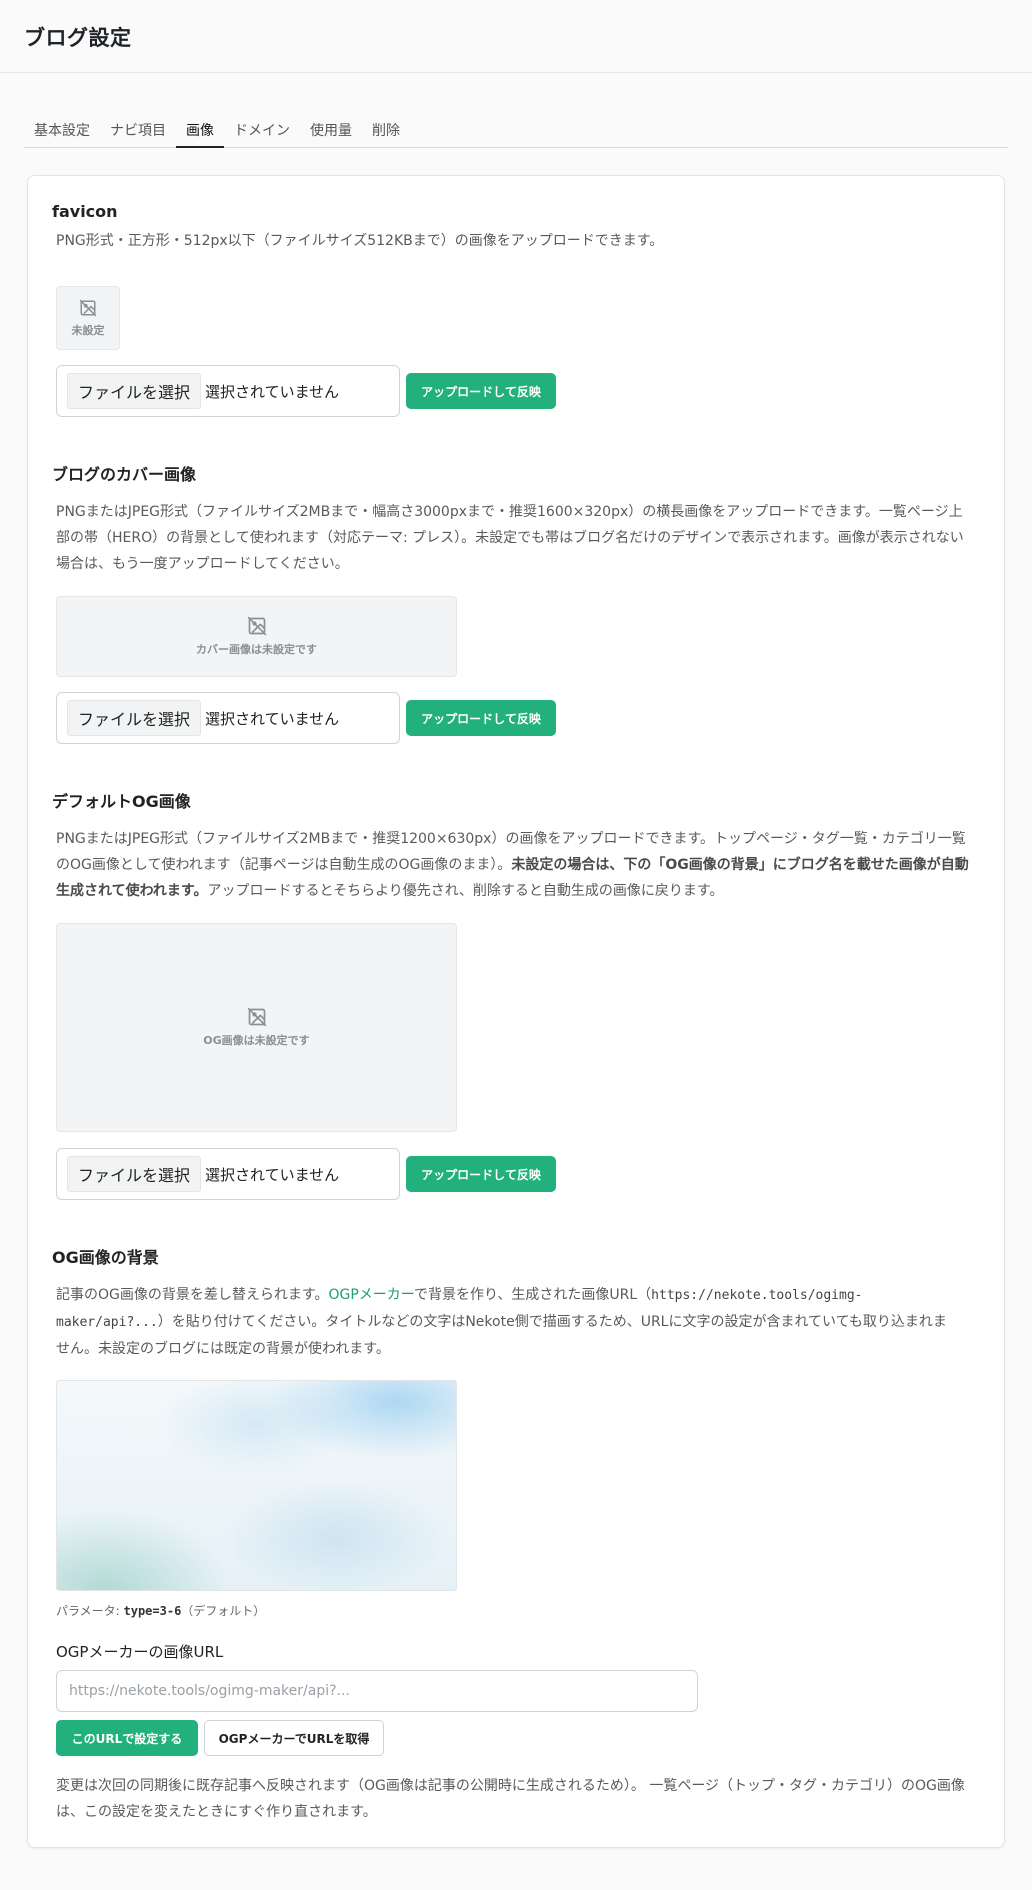 The width and height of the screenshot is (1032, 1890). I want to click on og-background-preview-image, so click(256, 1485).